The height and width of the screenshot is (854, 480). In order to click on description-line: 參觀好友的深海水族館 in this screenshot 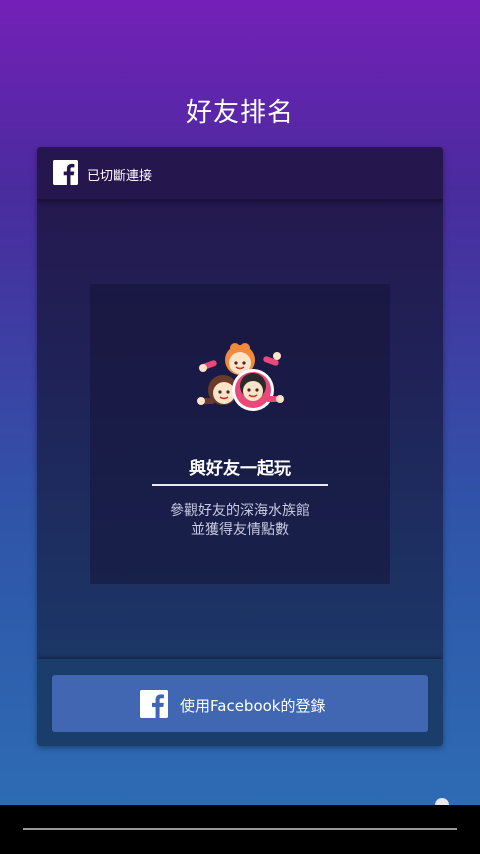, I will do `click(240, 511)`.